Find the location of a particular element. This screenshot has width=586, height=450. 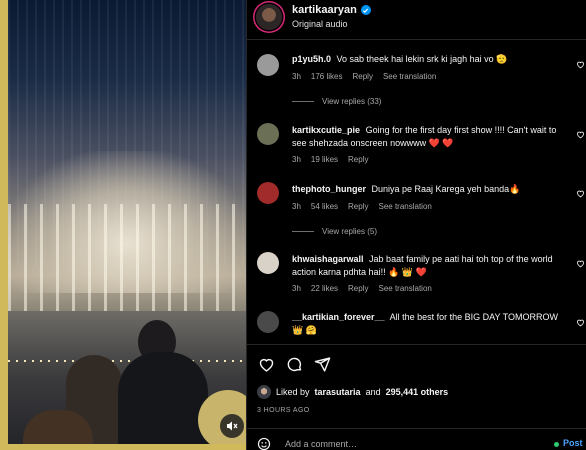

author-username: kartikaaryan is located at coordinates (324, 10).